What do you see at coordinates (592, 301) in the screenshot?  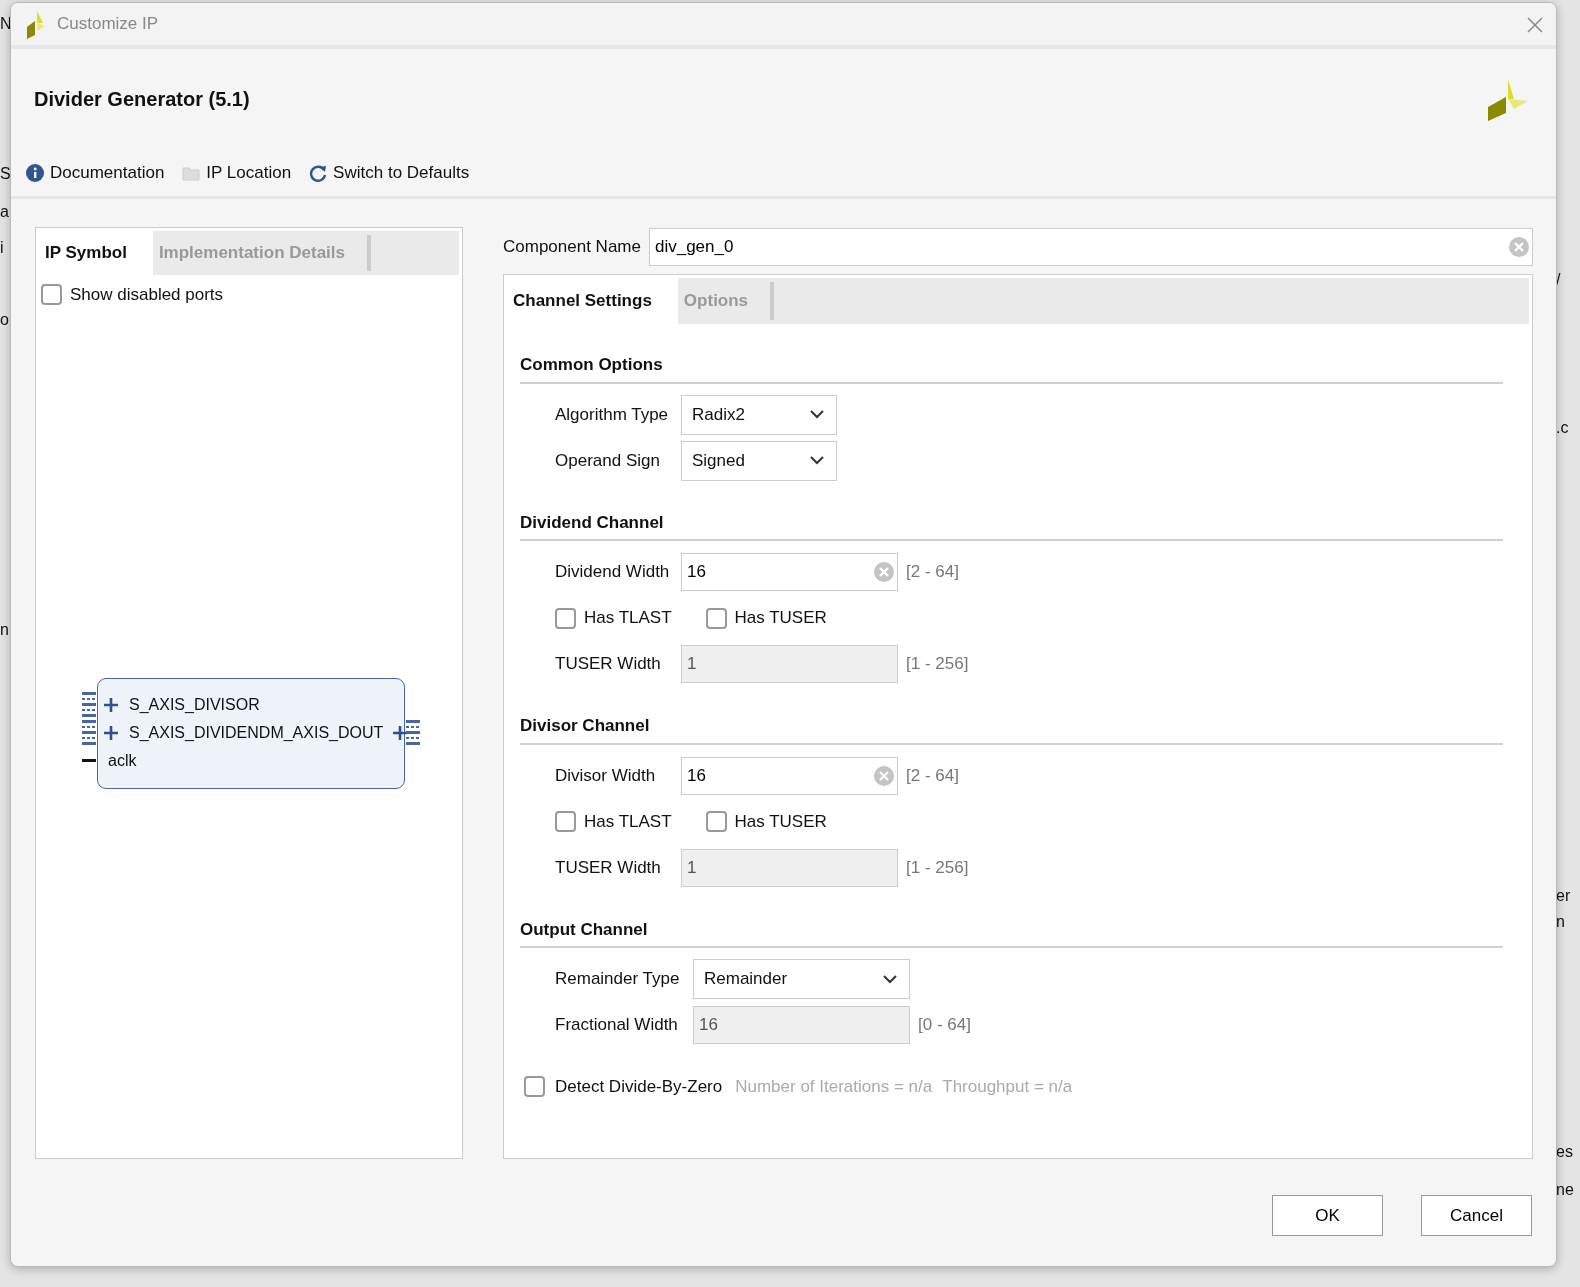 I see `settings-tab: Channel Settings` at bounding box center [592, 301].